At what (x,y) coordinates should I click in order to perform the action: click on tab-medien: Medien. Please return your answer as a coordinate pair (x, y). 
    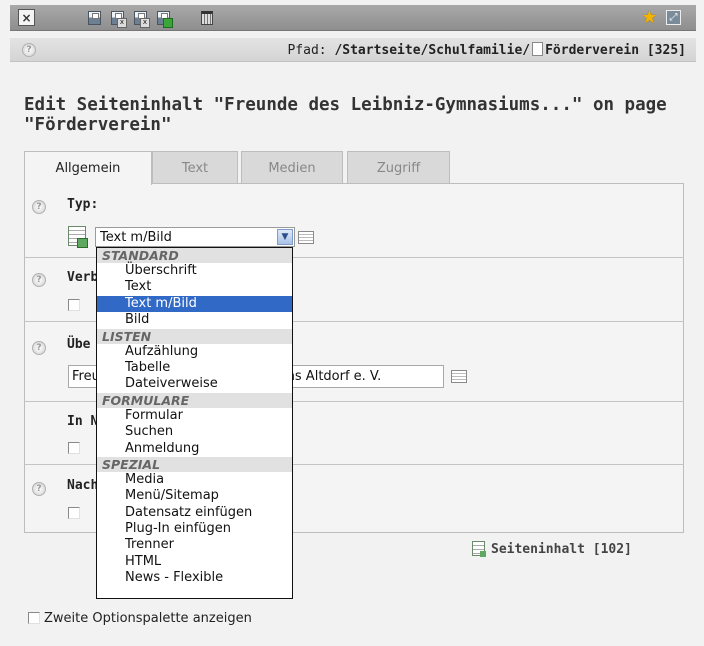
    Looking at the image, I should click on (292, 167).